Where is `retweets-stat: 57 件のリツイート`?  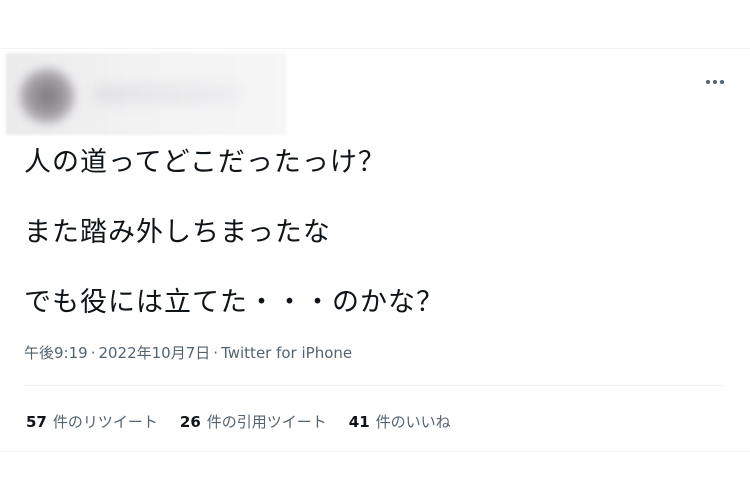 retweets-stat: 57 件のリツイート is located at coordinates (92, 421).